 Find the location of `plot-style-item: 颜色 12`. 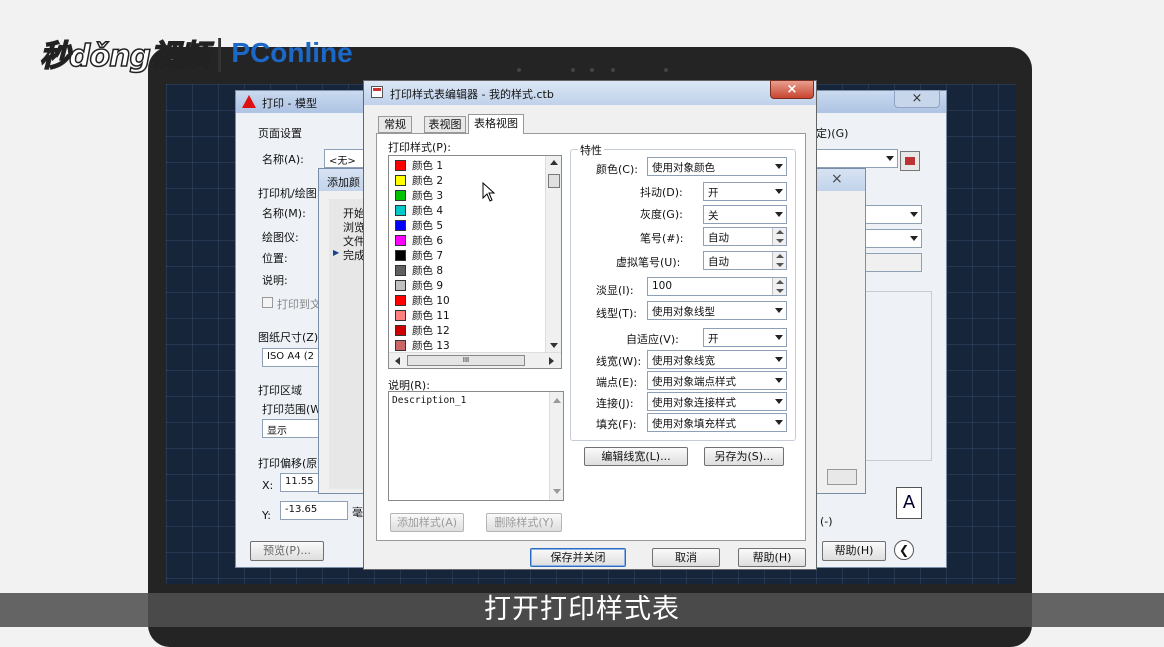

plot-style-item: 颜色 12 is located at coordinates (467, 330).